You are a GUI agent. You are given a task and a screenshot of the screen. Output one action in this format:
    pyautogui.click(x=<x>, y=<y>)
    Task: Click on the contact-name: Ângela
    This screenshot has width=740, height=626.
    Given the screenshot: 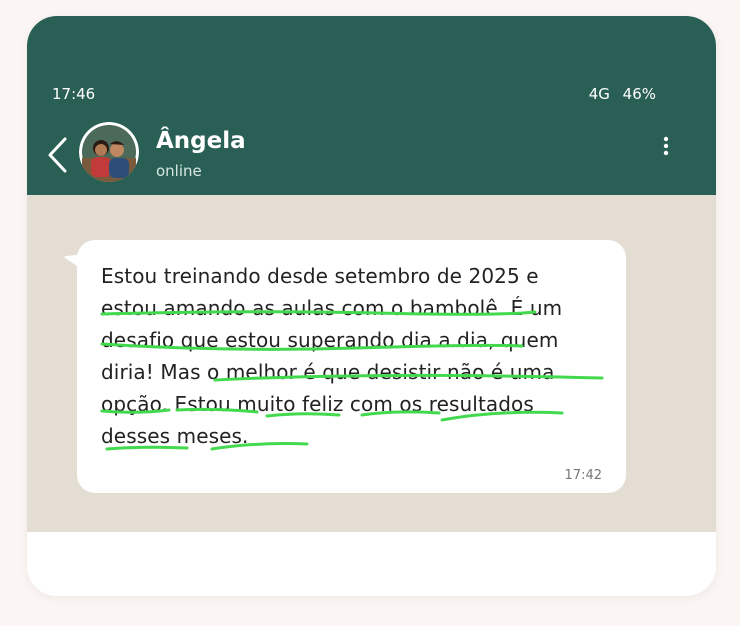 What is the action you would take?
    pyautogui.click(x=201, y=141)
    